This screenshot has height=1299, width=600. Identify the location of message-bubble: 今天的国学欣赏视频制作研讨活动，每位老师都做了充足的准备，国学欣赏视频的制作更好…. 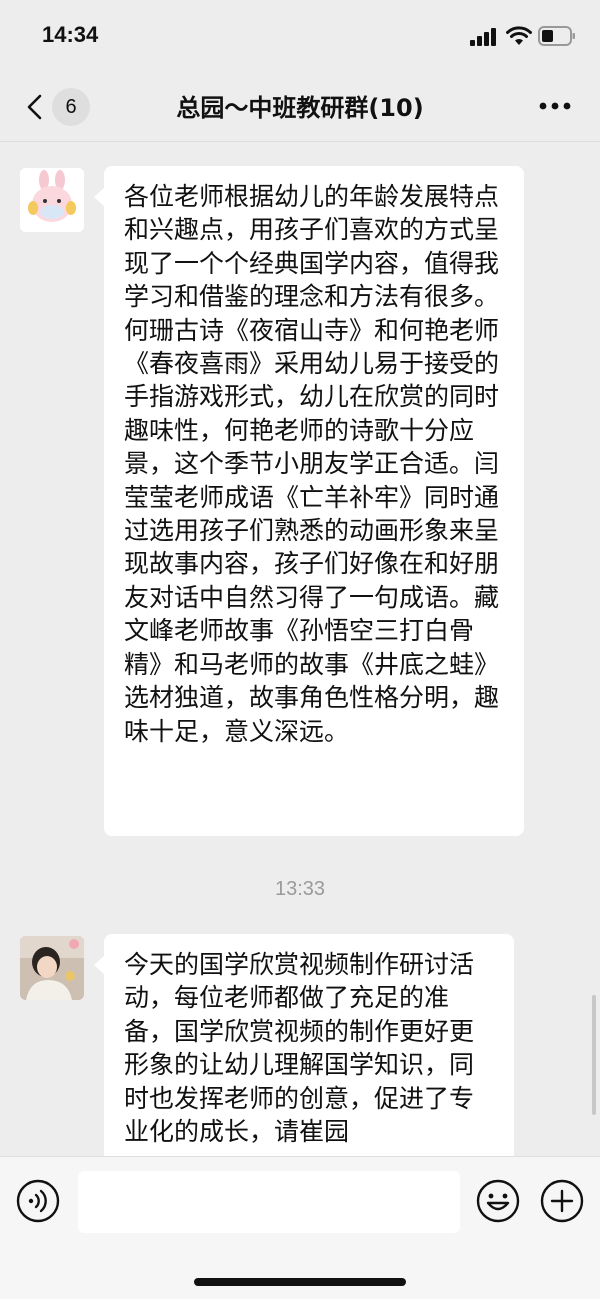
(304, 1064).